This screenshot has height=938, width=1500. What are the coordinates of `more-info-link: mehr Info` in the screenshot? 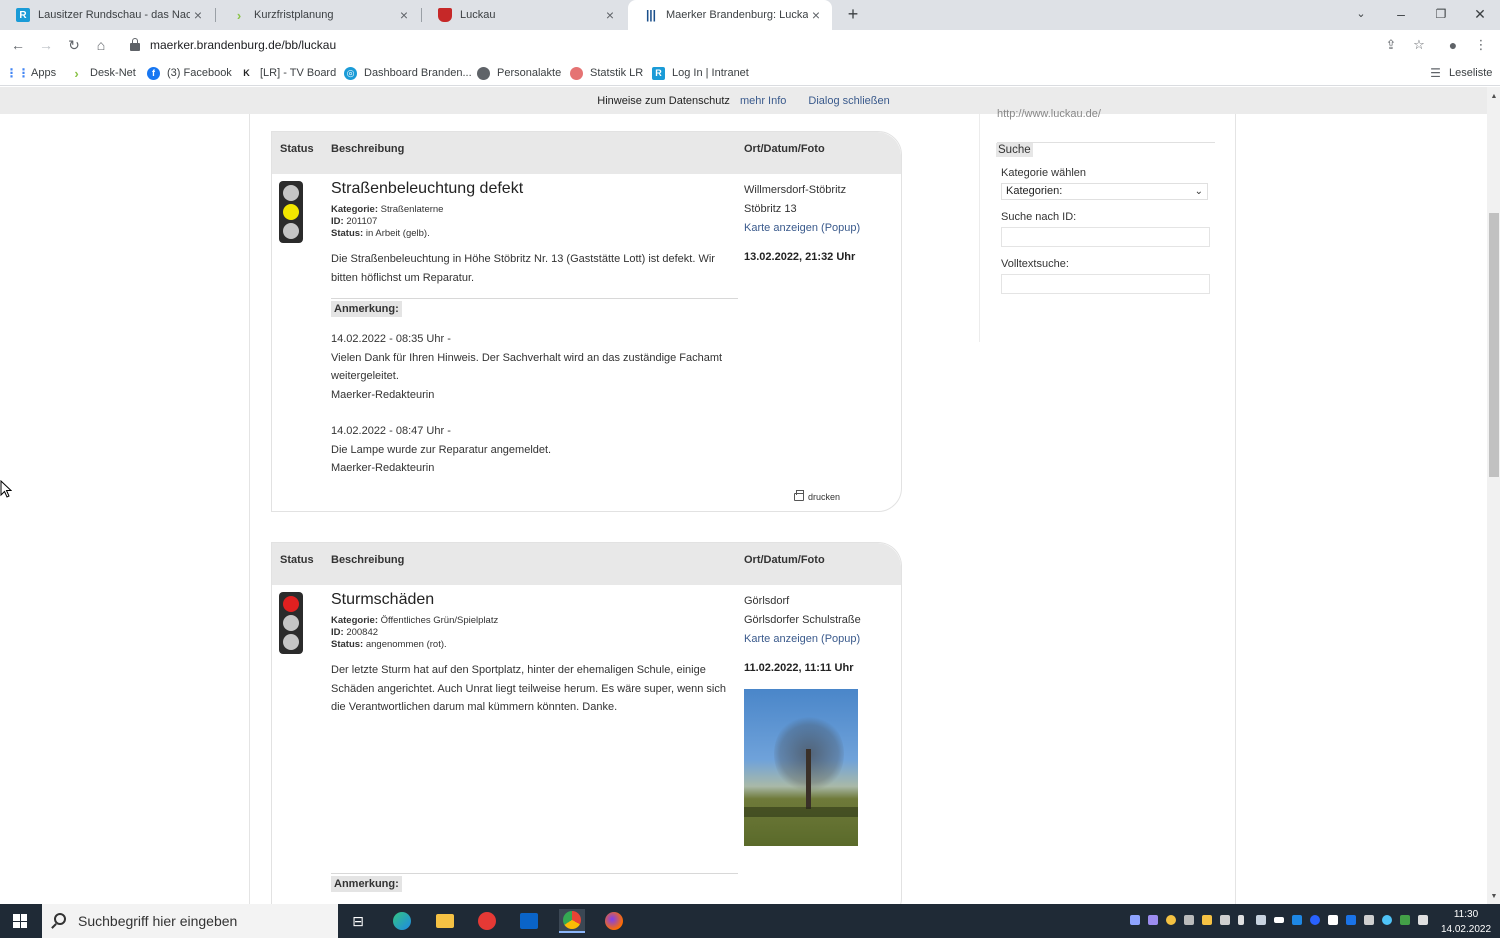 It's located at (763, 101).